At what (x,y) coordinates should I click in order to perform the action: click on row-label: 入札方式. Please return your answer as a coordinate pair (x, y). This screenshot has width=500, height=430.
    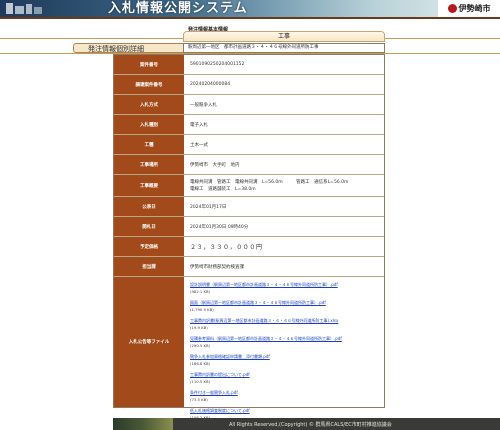
    Looking at the image, I should click on (149, 104).